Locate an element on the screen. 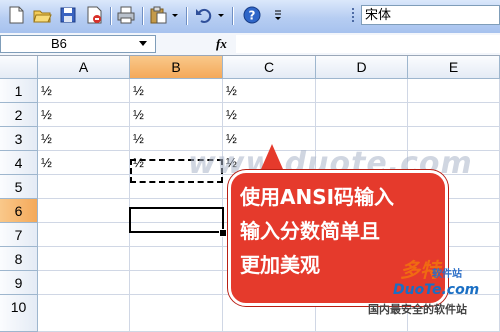  toolbar-grip-icon is located at coordinates (353, 15).